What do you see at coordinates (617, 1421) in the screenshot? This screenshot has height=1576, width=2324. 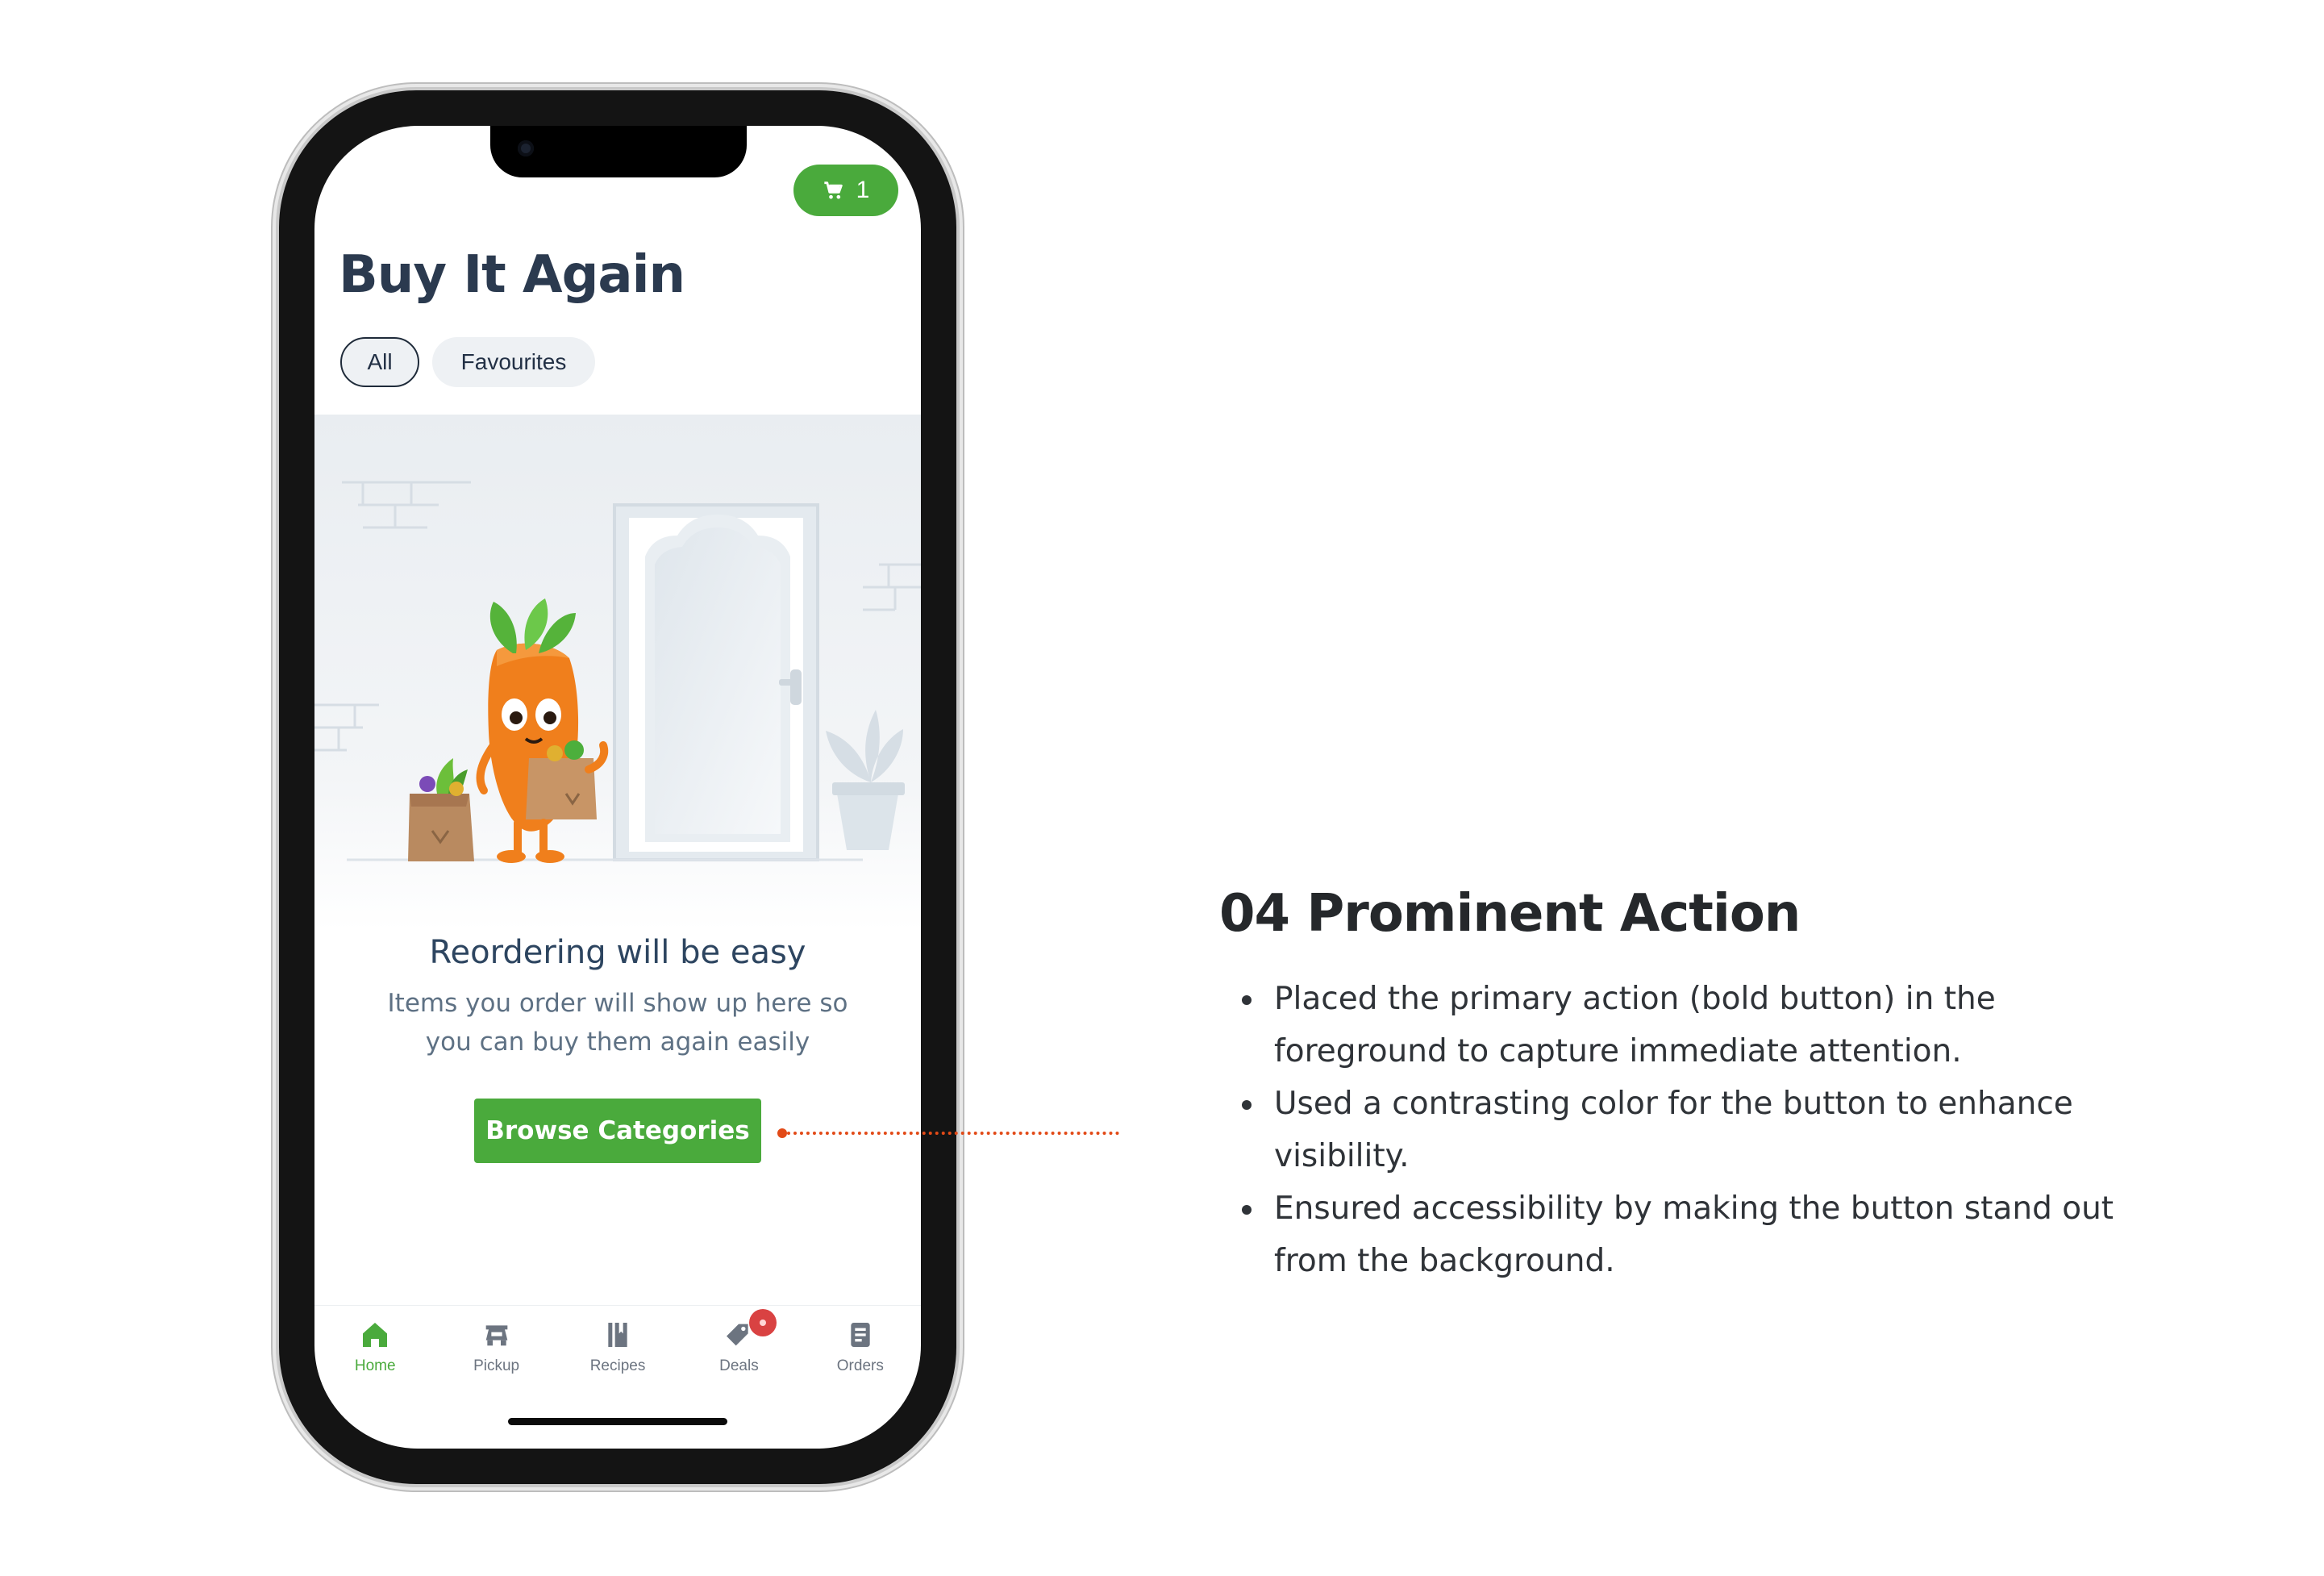 I see `home-indicator` at bounding box center [617, 1421].